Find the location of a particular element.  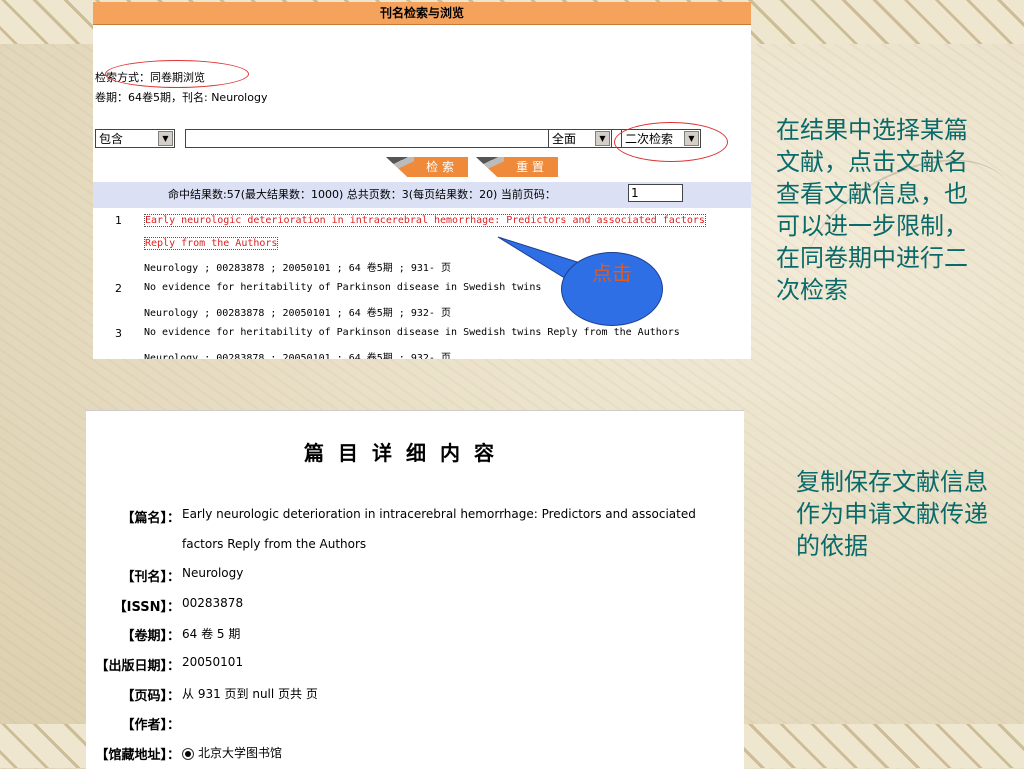

field-holding: 【馆藏地址】： 北京大学图书馆 is located at coordinates (415, 755).